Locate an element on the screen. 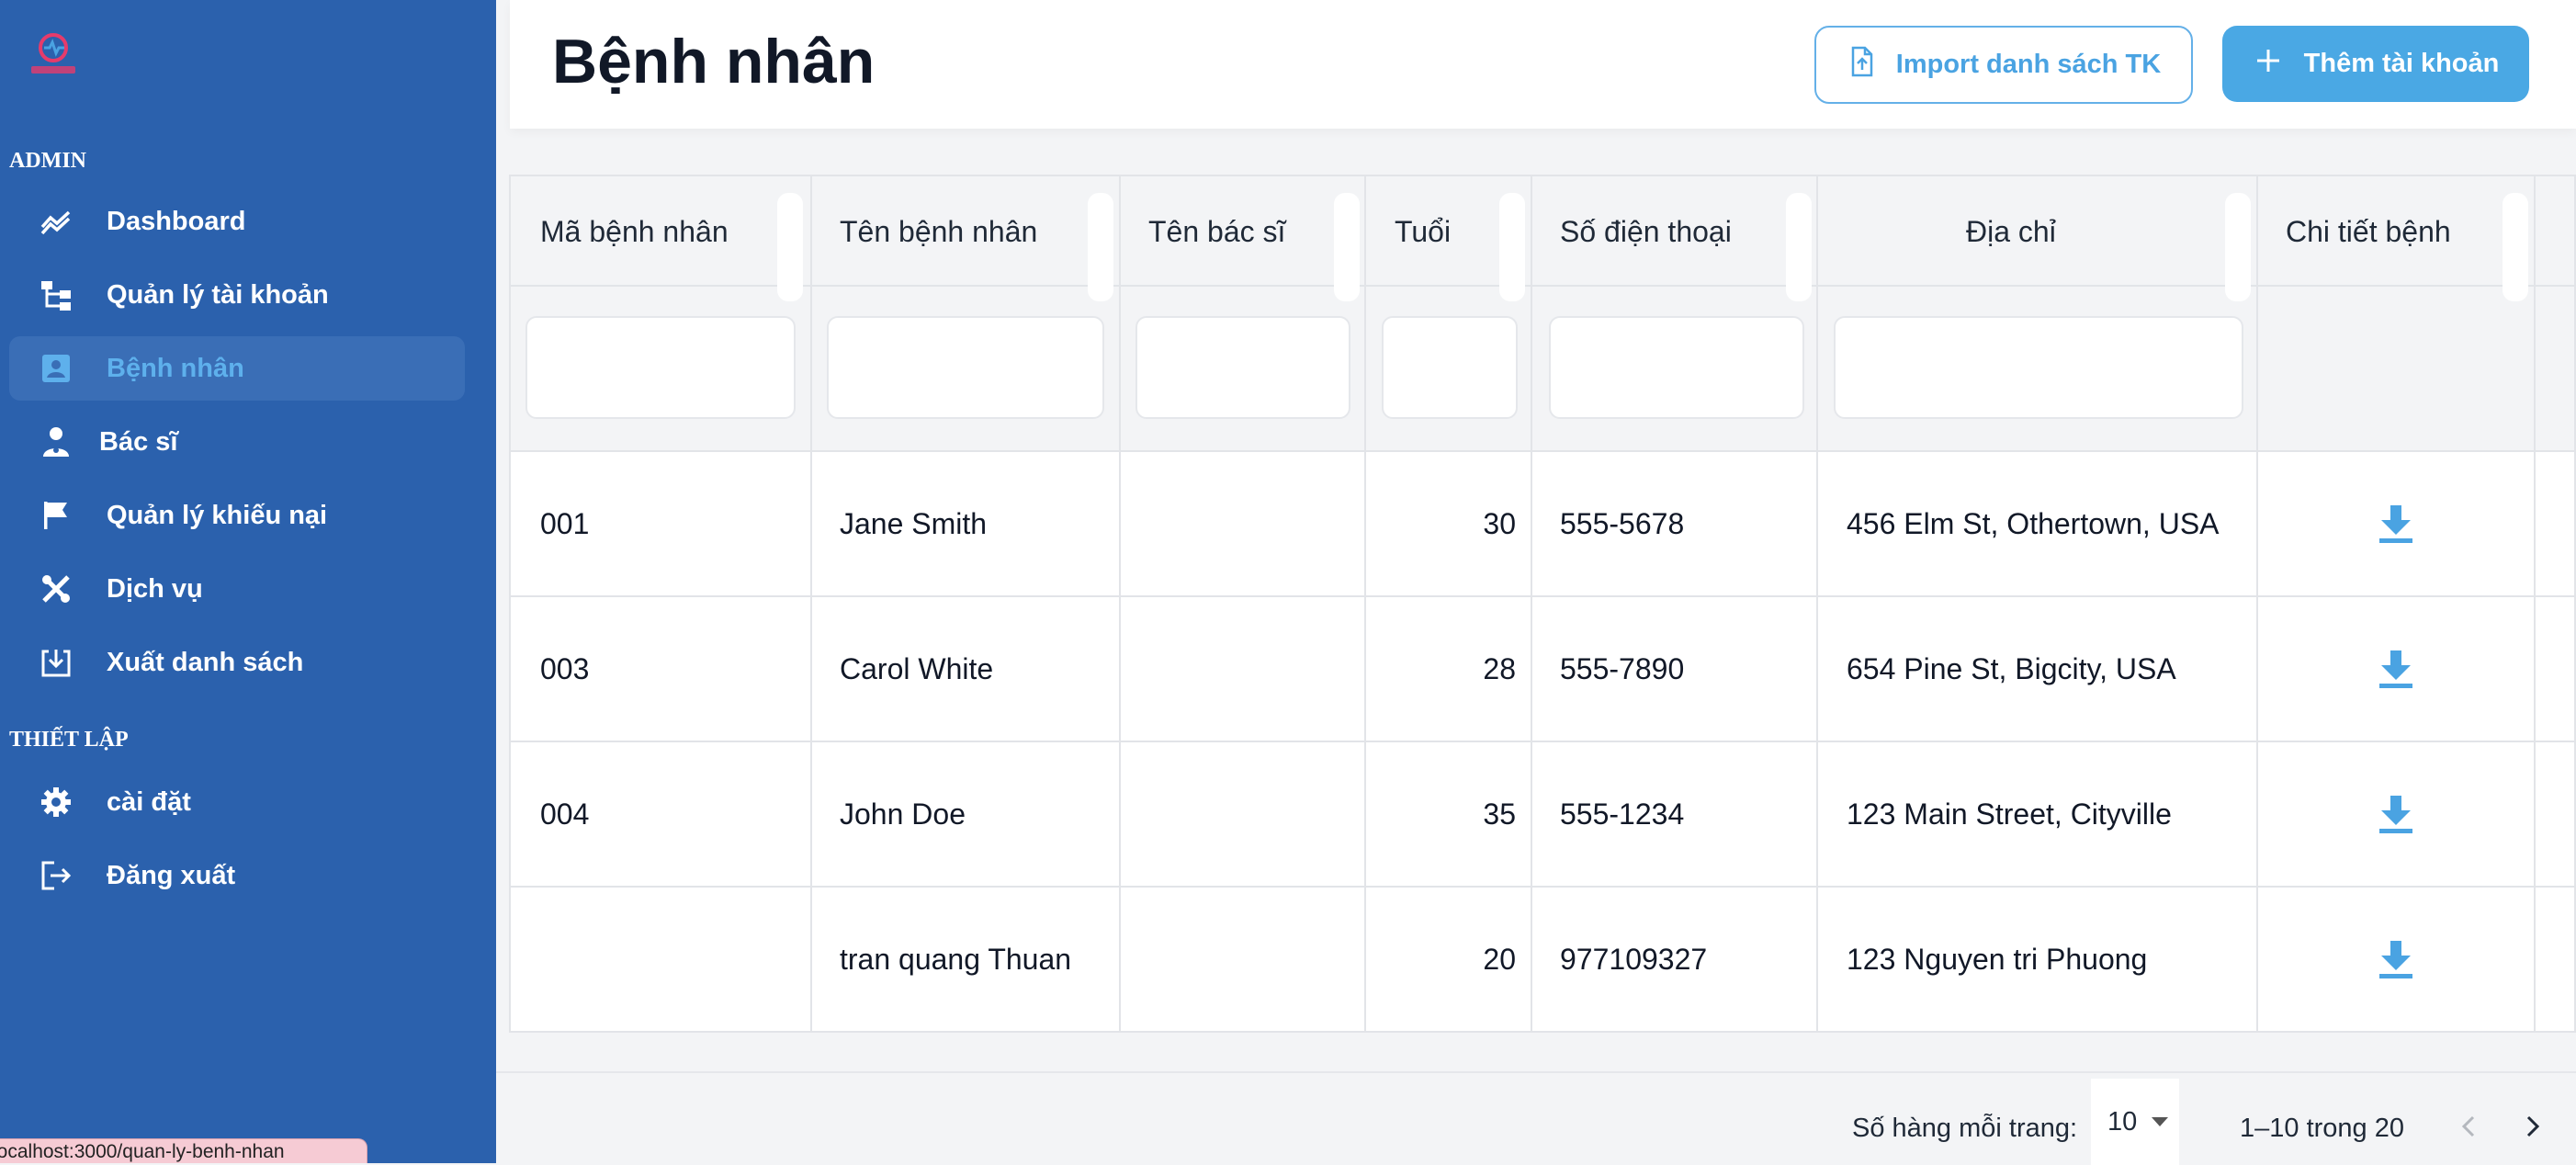 The height and width of the screenshot is (1165, 2576). previous-page-button is located at coordinates (2469, 1126).